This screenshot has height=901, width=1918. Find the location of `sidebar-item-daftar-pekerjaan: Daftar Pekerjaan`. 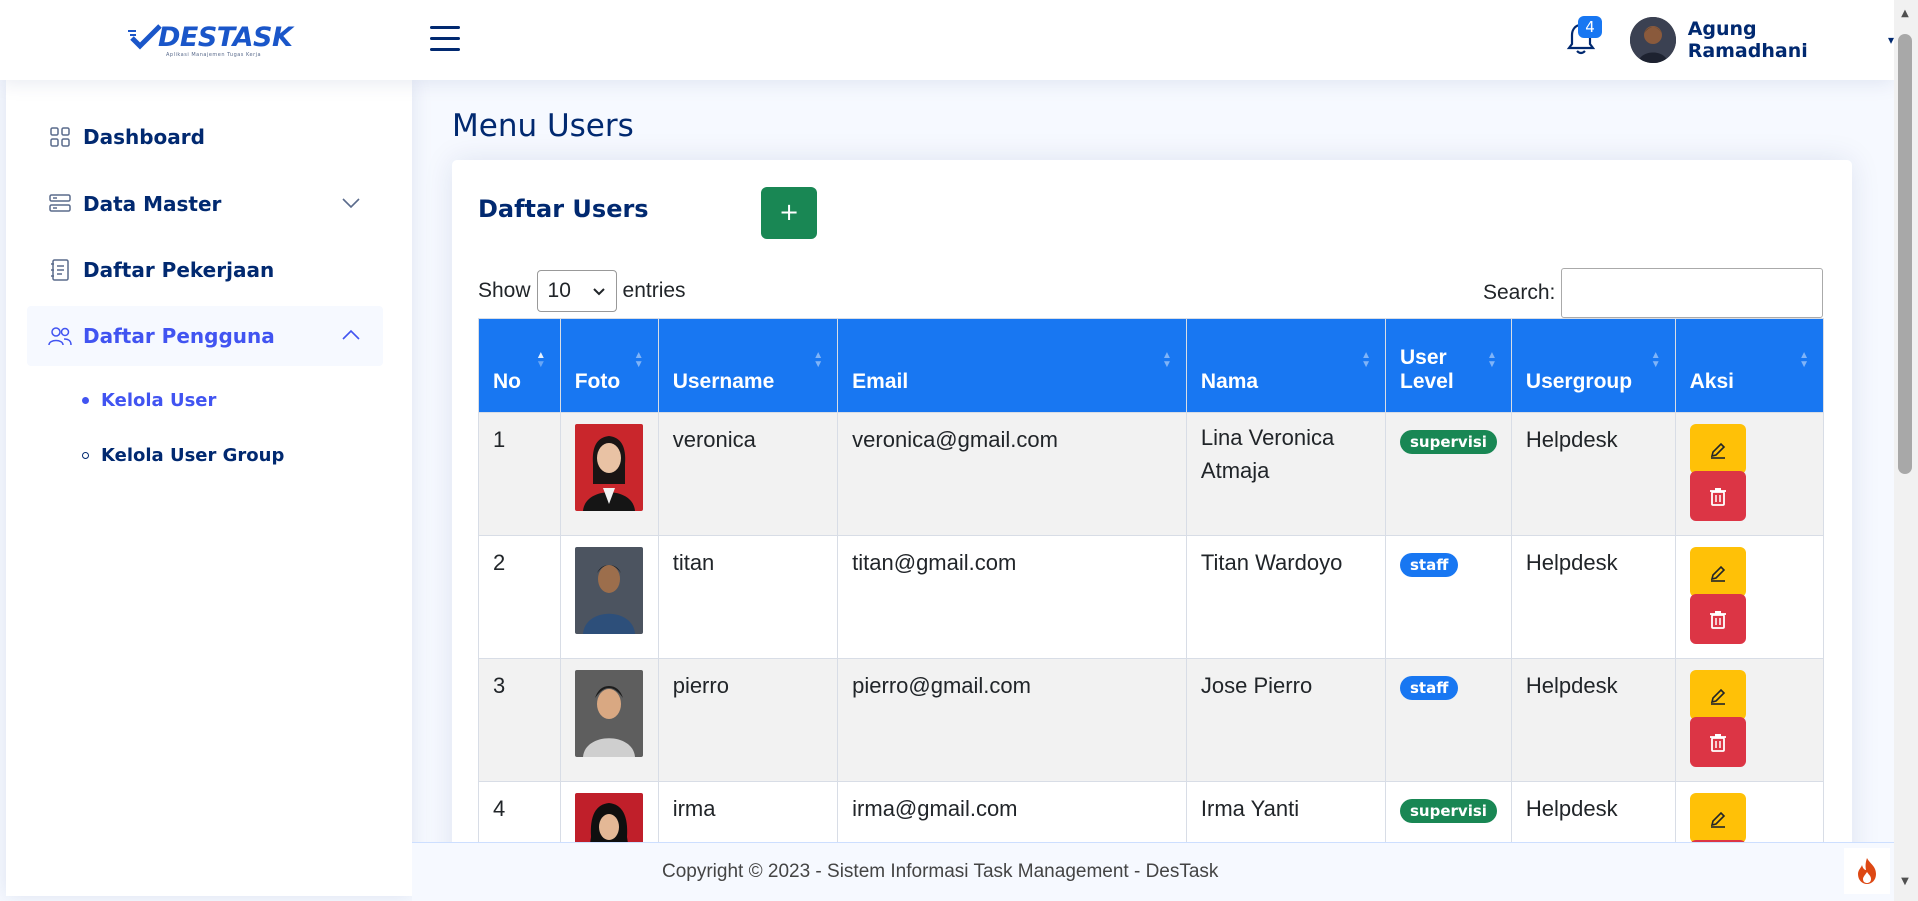

sidebar-item-daftar-pekerjaan: Daftar Pekerjaan is located at coordinates (205, 270).